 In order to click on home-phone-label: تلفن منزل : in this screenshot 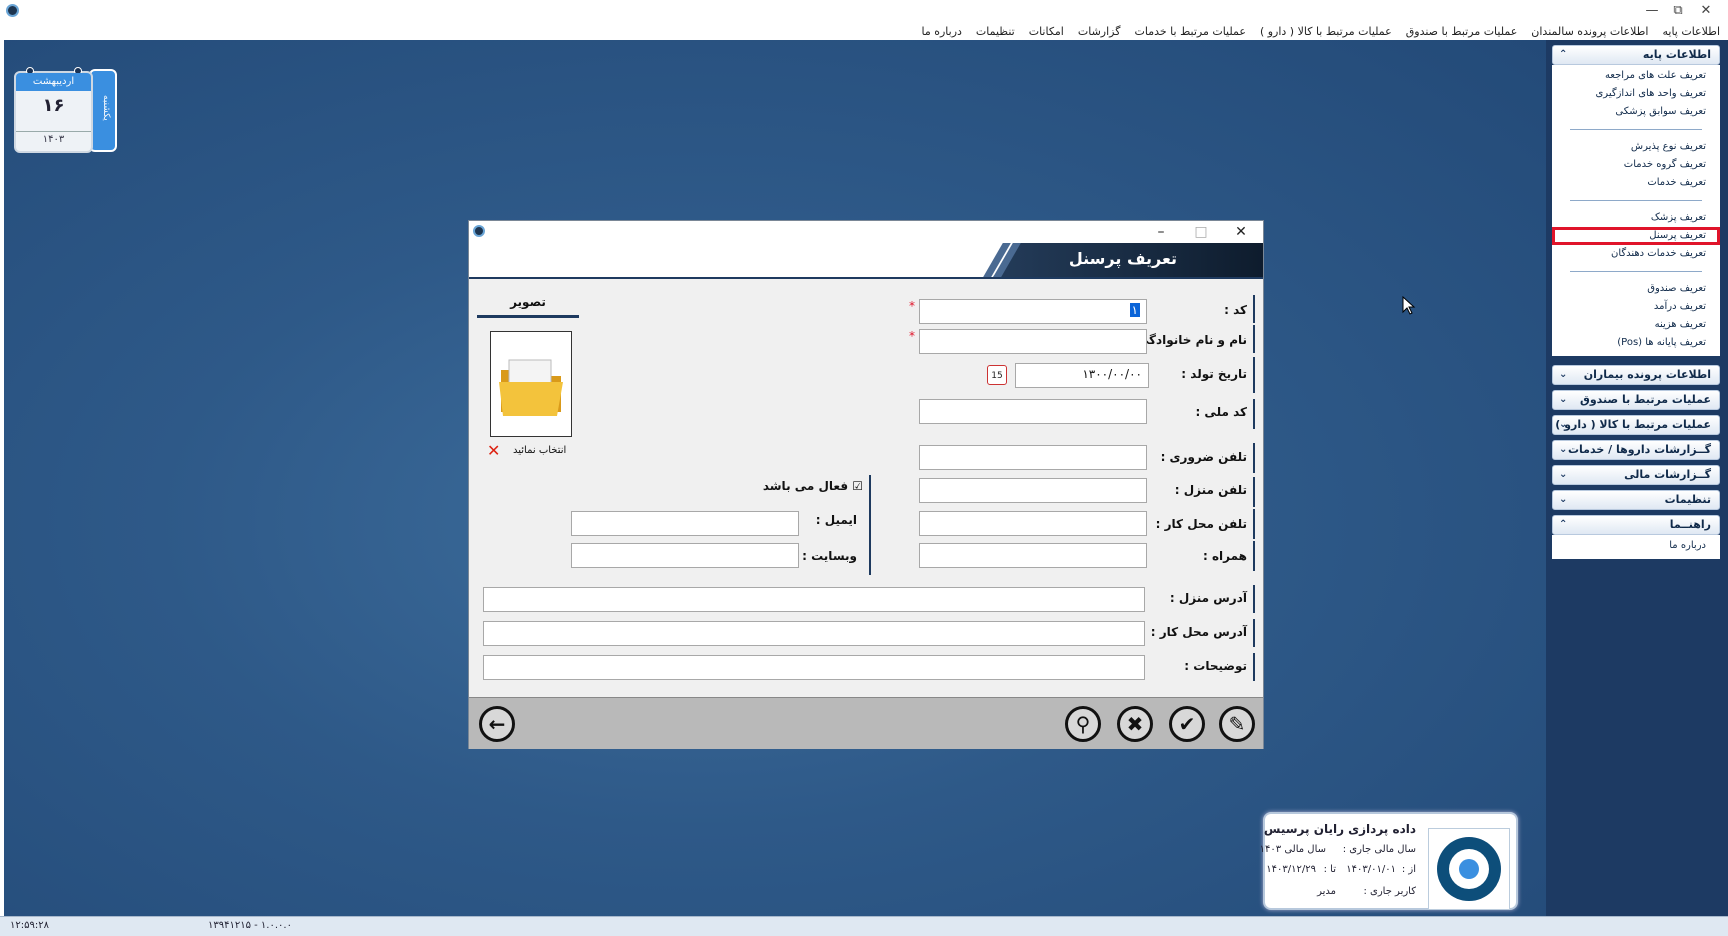, I will do `click(1210, 490)`.